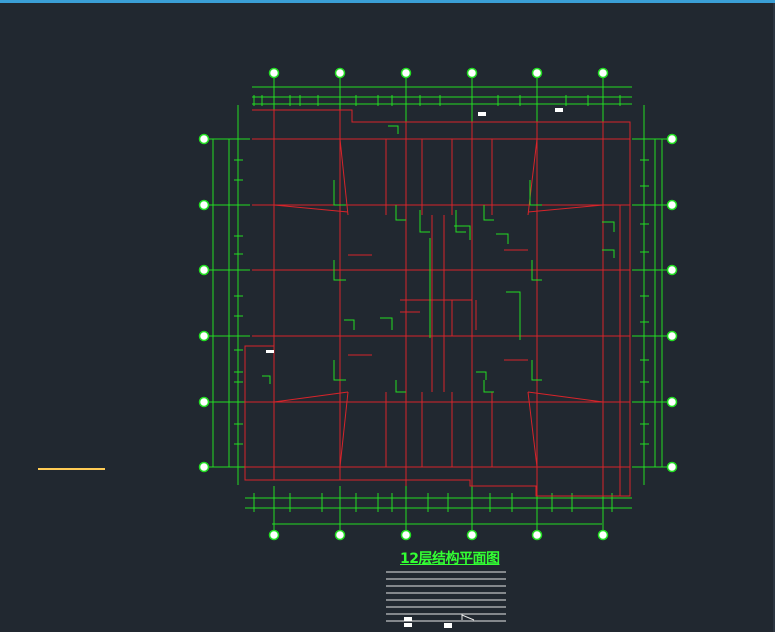  Describe the element at coordinates (438, 535) in the screenshot. I see `axis-bubbles-bottom: H H H H H H` at that location.